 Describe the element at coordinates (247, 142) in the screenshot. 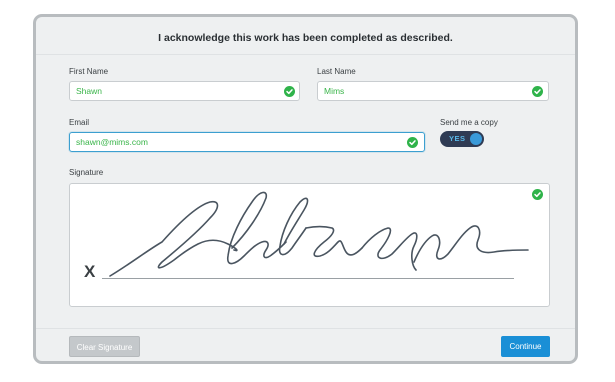

I see `email-field: shawn@mims.com` at that location.